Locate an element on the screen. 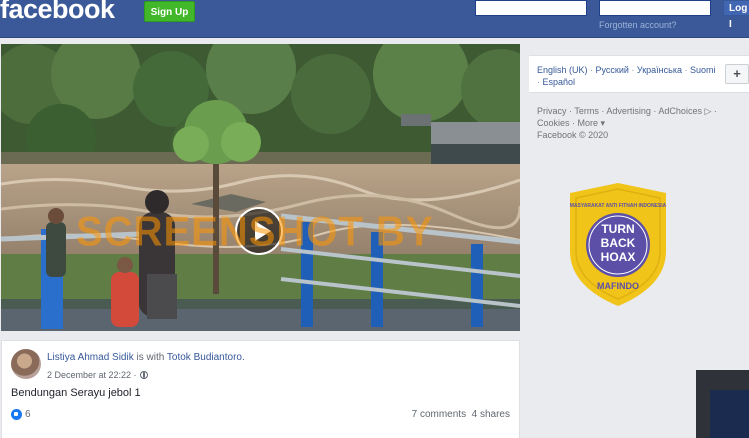 The image size is (749, 438). post-date: 2 December at 22:22 · is located at coordinates (92, 375).